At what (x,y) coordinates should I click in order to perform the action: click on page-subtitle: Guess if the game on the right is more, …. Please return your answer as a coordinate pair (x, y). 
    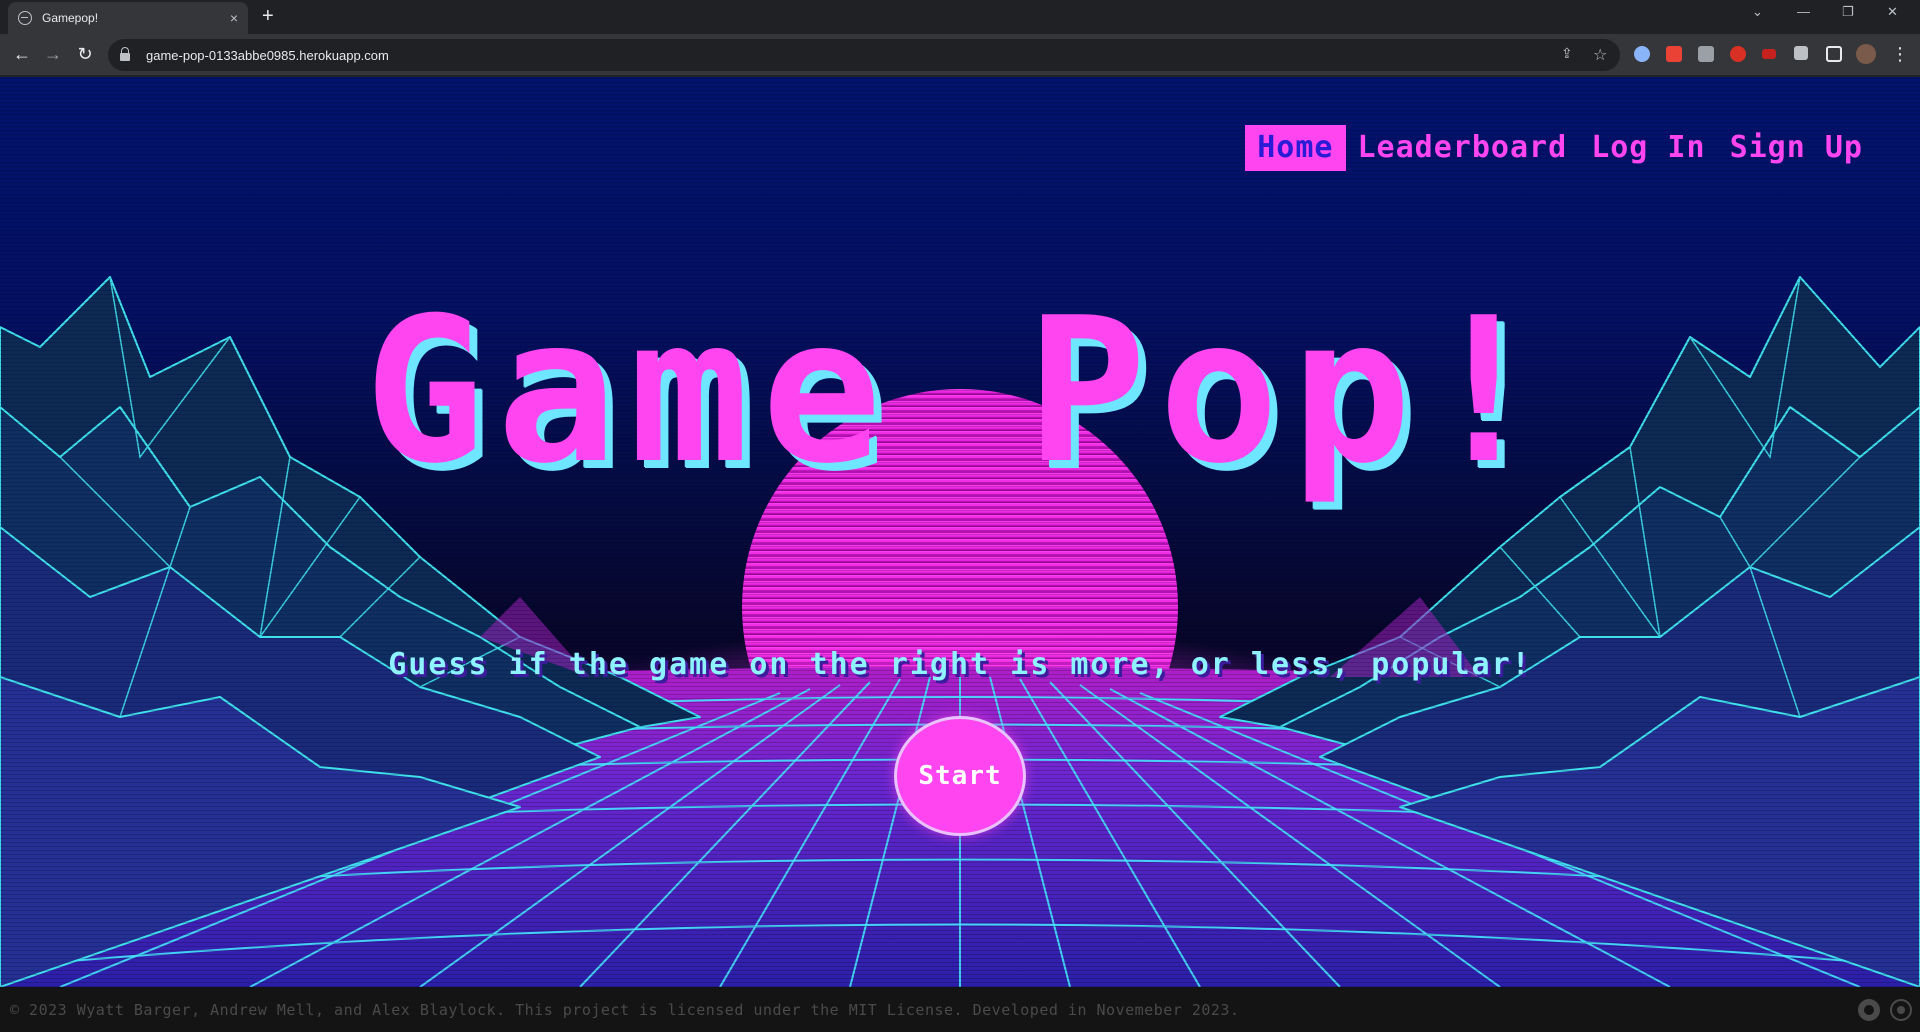
    Looking at the image, I should click on (960, 664).